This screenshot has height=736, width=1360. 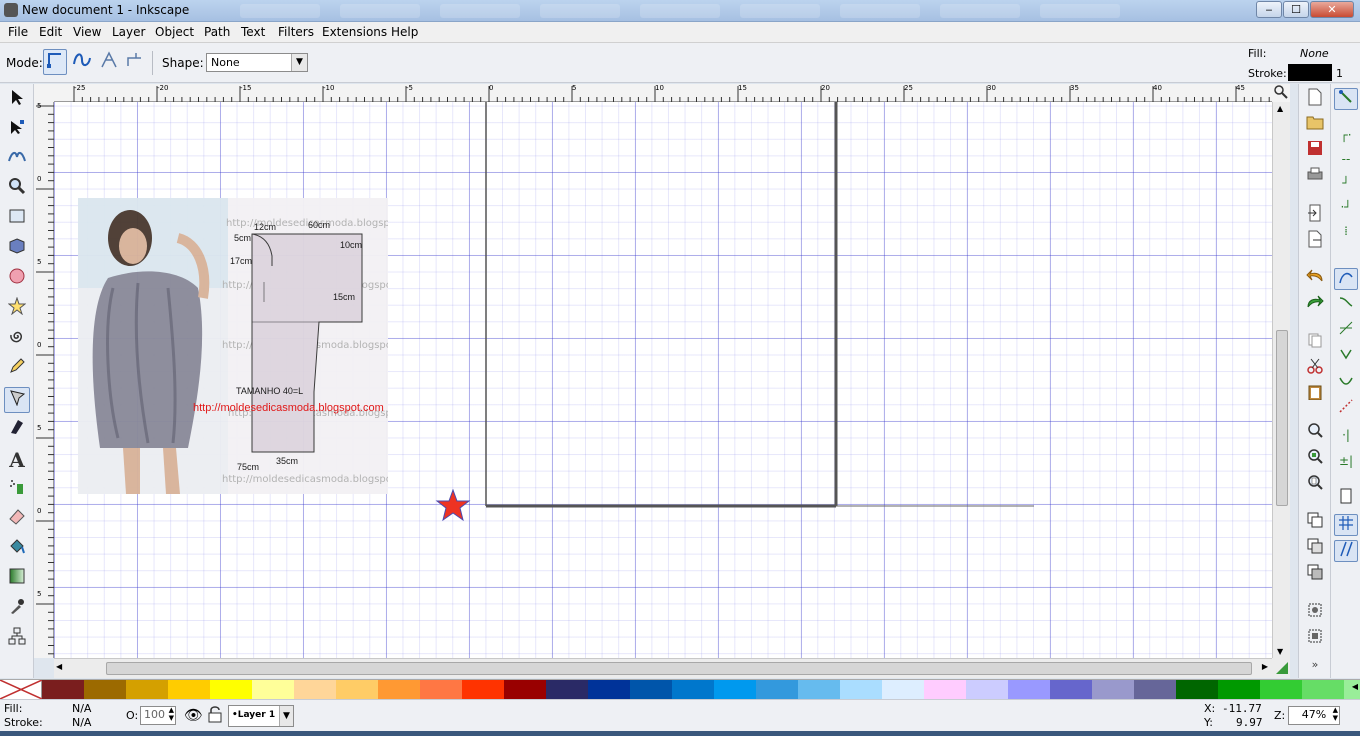 I want to click on redo-button, so click(x=1315, y=305).